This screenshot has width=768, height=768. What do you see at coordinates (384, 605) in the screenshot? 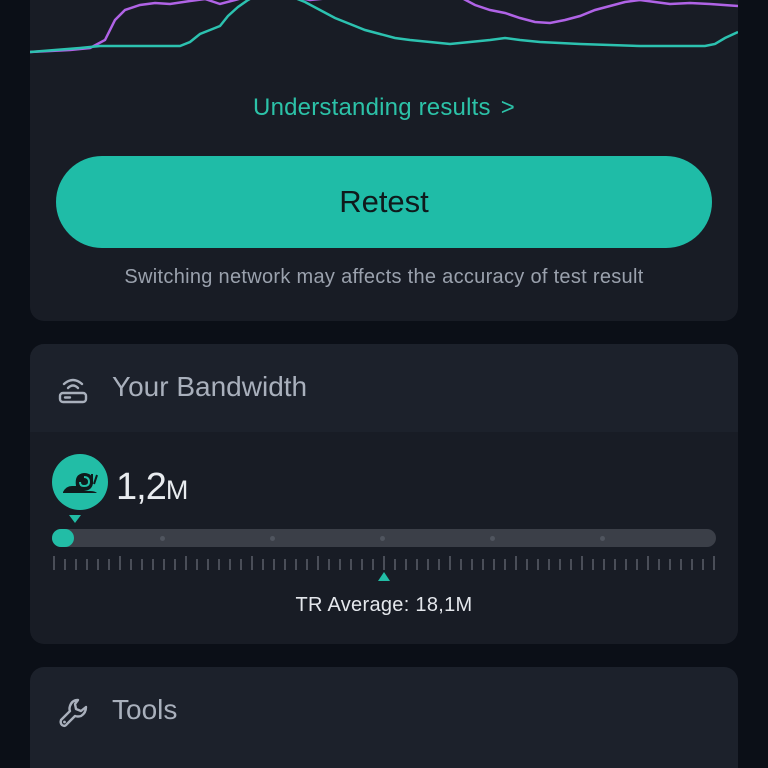
I see `average-label: TR Average: 18,1M` at bounding box center [384, 605].